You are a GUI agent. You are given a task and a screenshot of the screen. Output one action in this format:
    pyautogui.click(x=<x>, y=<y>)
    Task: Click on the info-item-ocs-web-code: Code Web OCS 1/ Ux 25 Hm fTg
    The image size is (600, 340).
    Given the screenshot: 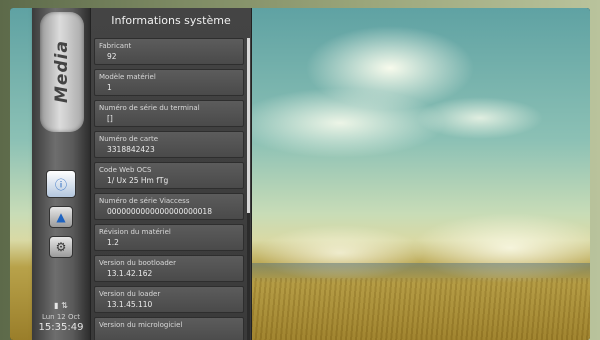 What is the action you would take?
    pyautogui.click(x=169, y=175)
    